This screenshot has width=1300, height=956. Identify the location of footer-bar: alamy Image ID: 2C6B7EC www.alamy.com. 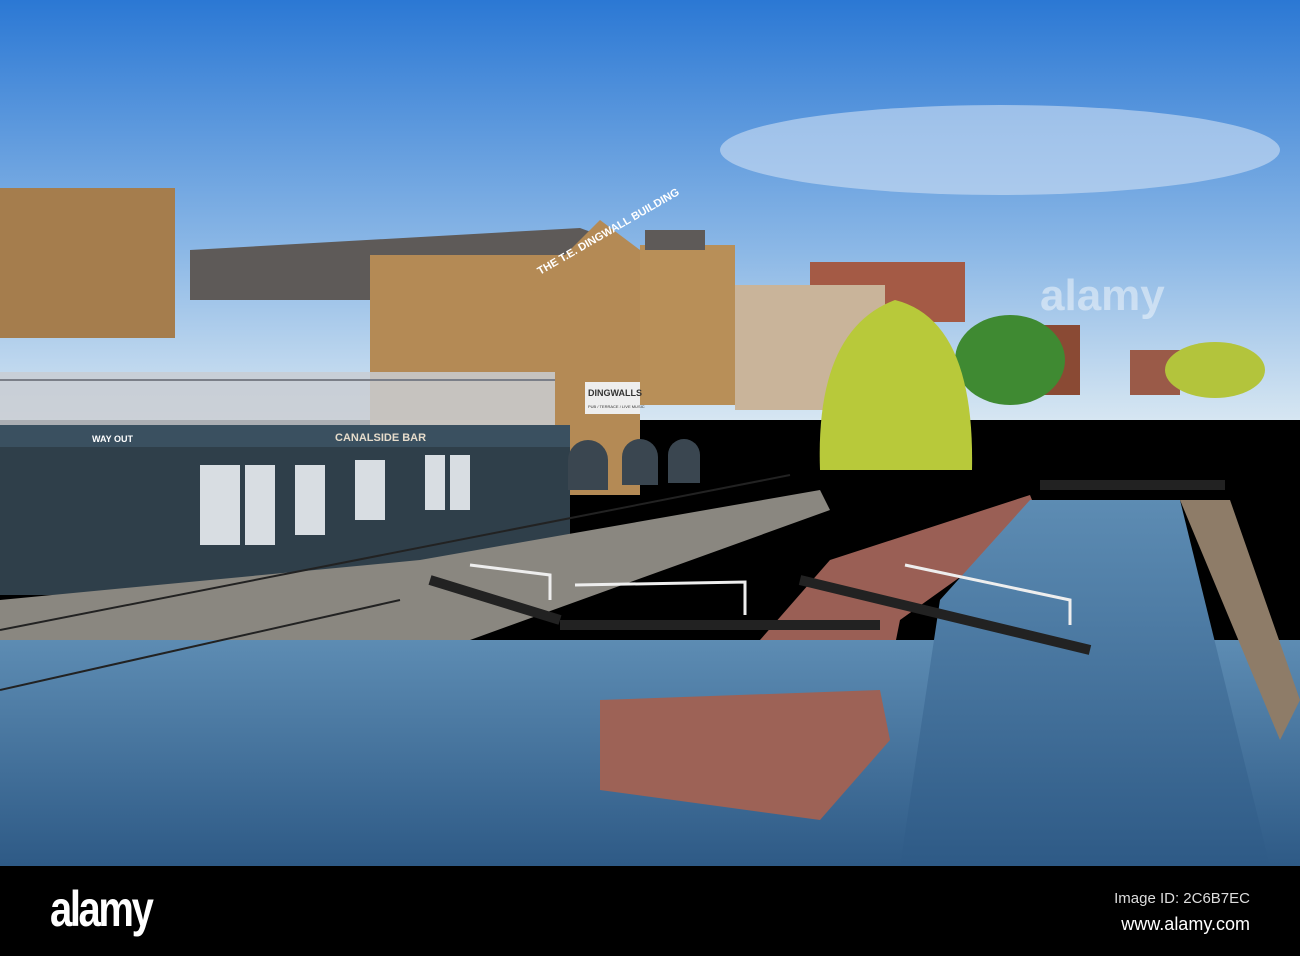
(650, 911).